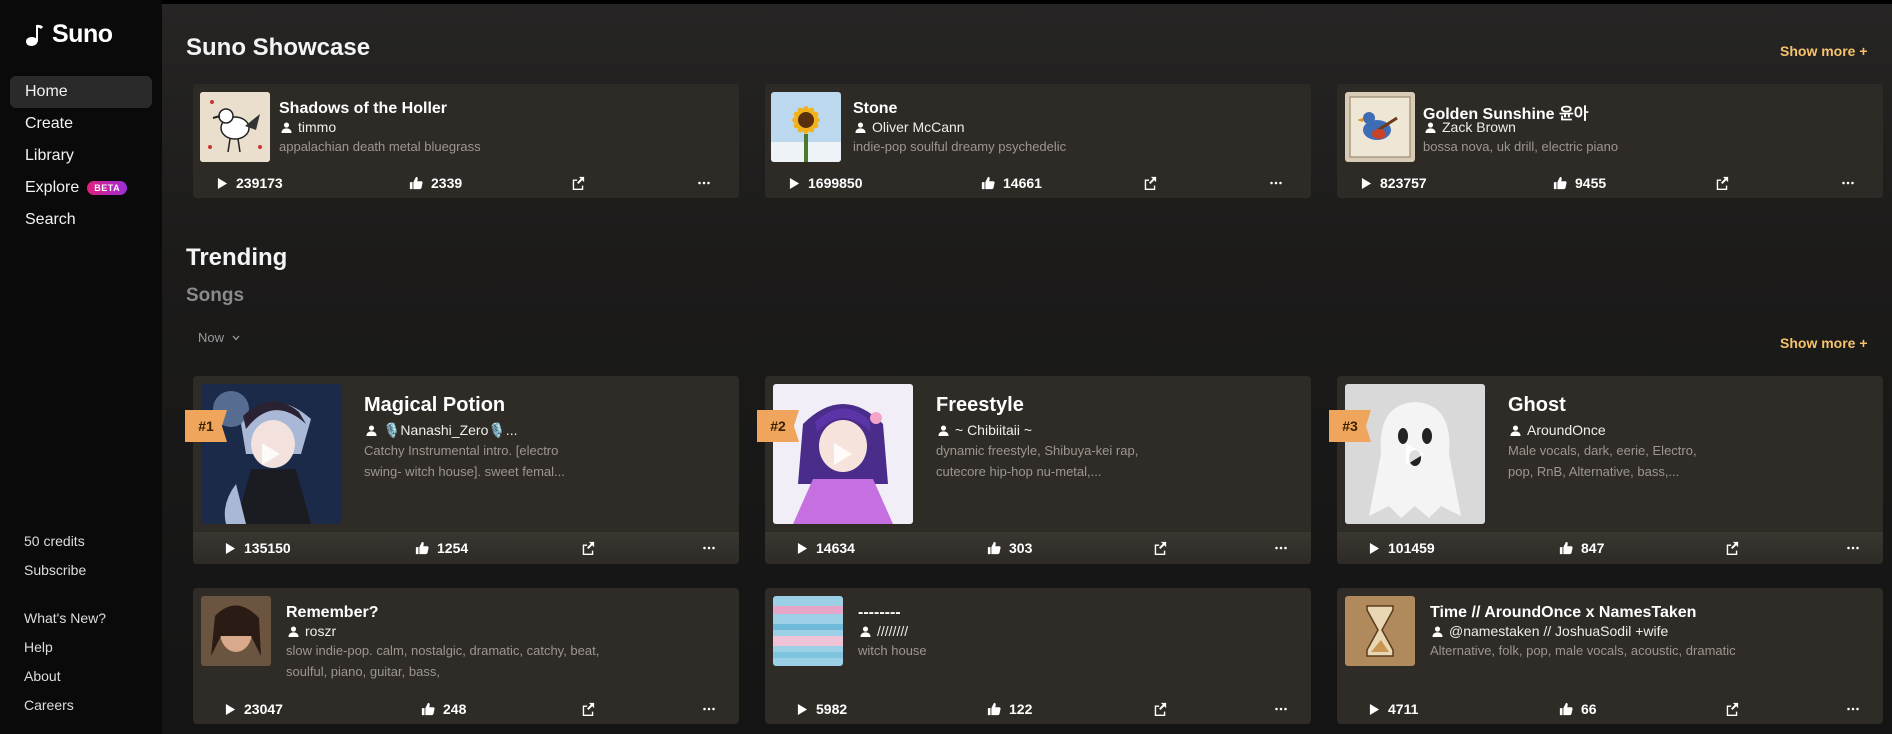 The height and width of the screenshot is (734, 1892). What do you see at coordinates (441, 548) in the screenshot?
I see `like-button: 1254` at bounding box center [441, 548].